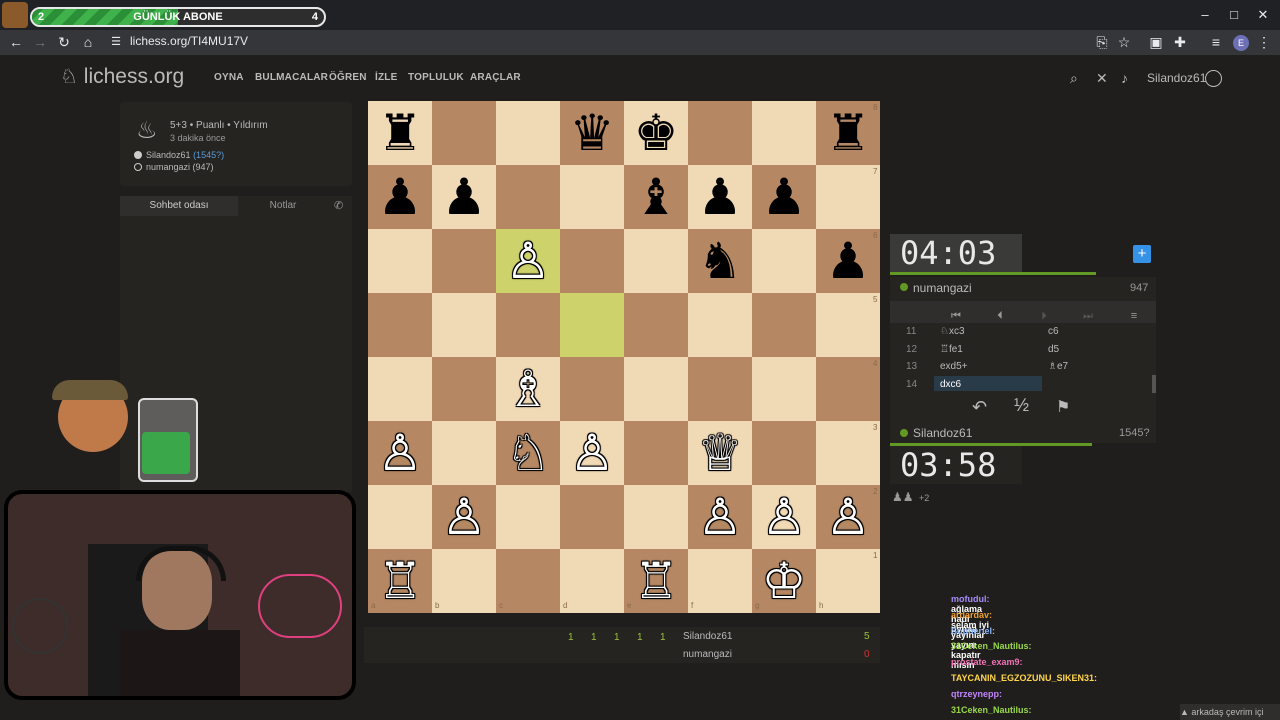 The height and width of the screenshot is (720, 1280). Describe the element at coordinates (592, 325) in the screenshot. I see `square-d5` at that location.